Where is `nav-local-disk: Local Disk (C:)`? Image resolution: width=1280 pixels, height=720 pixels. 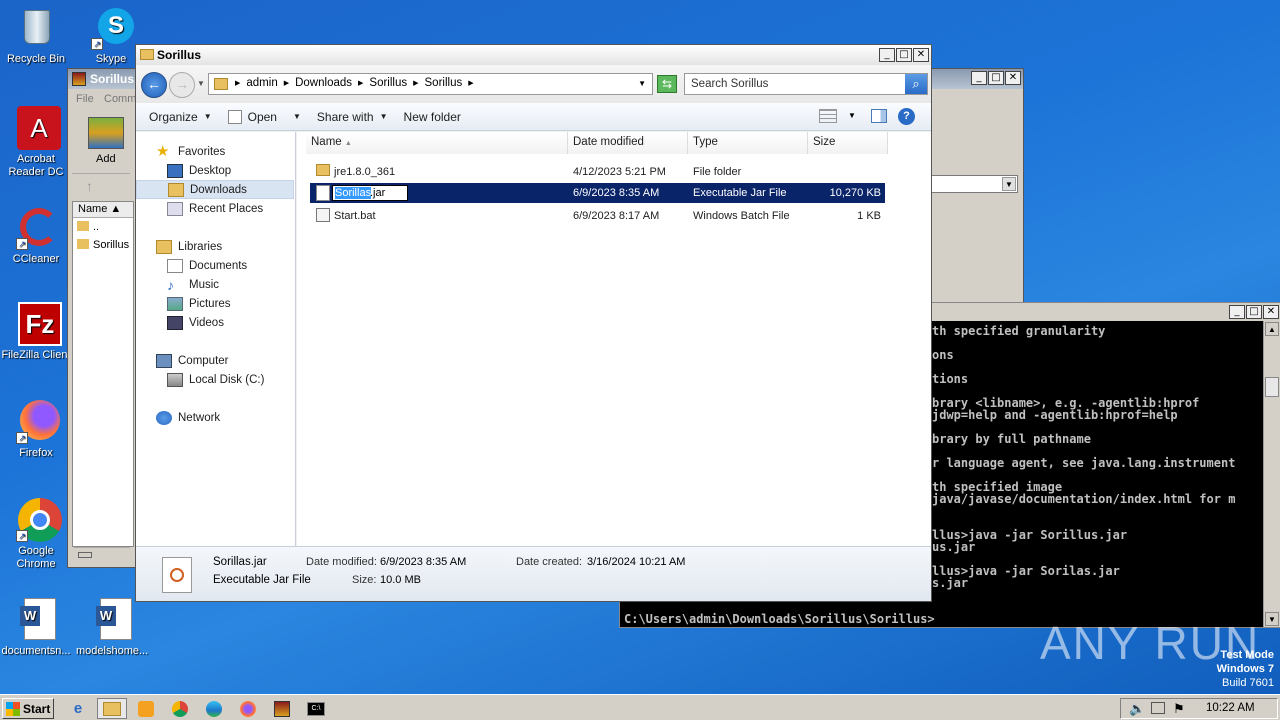 nav-local-disk: Local Disk (C:) is located at coordinates (215, 379).